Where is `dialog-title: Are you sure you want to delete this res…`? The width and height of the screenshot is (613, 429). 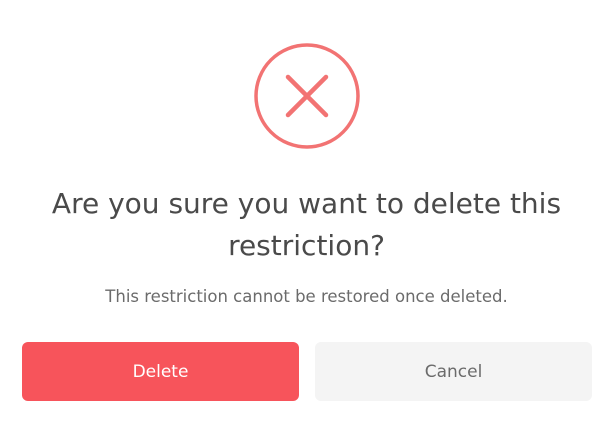
dialog-title: Are you sure you want to delete this res… is located at coordinates (306, 224).